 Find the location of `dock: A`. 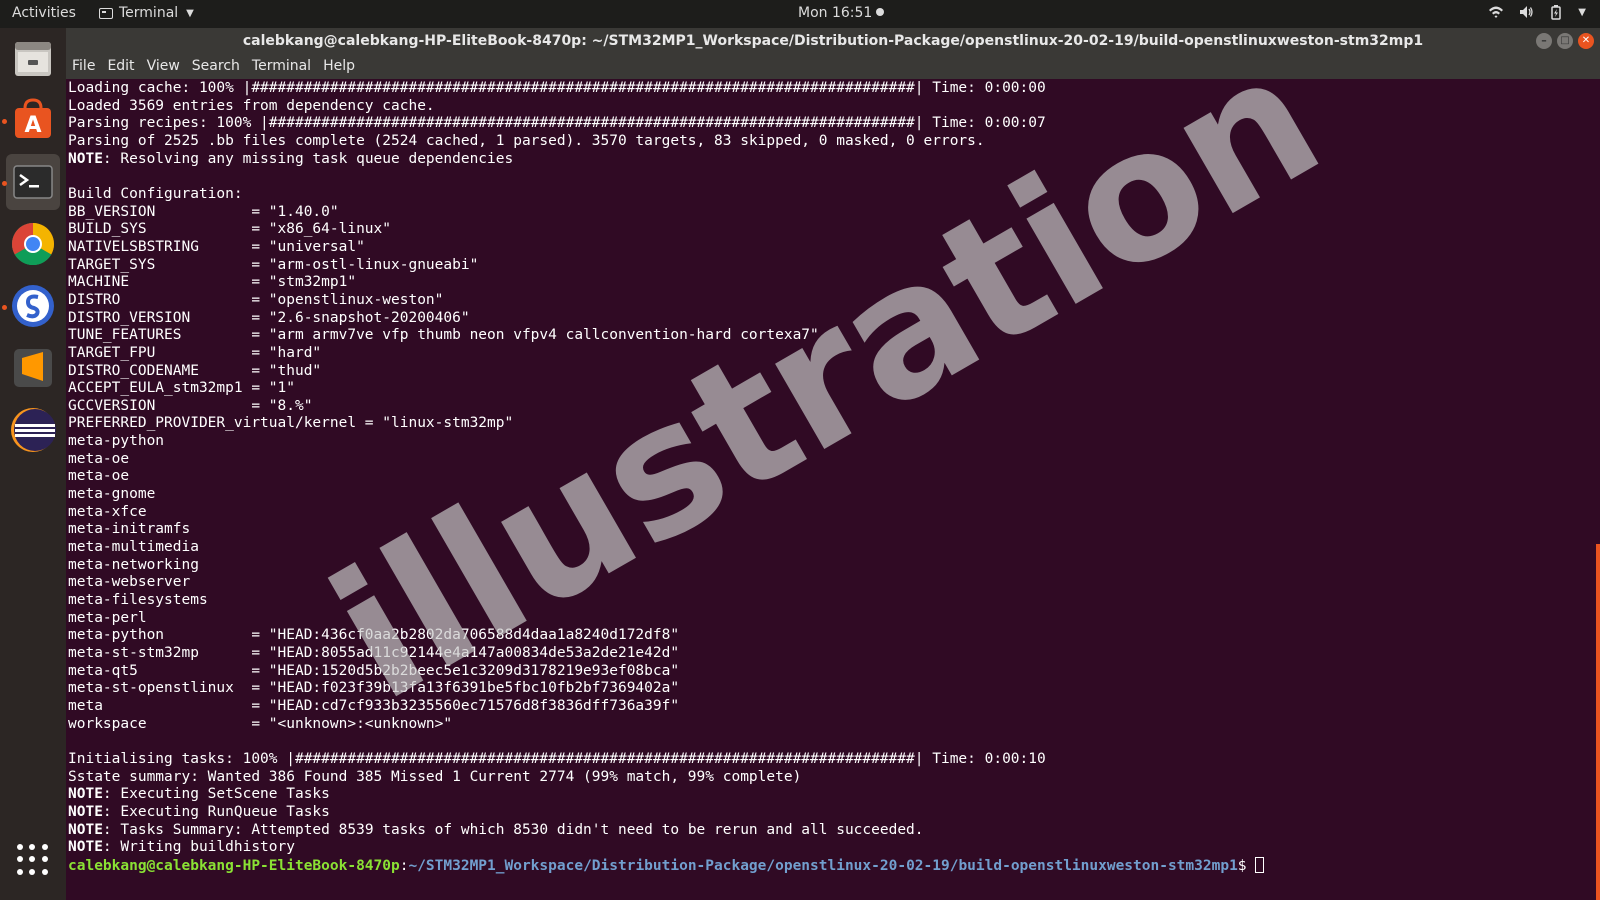

dock: A is located at coordinates (33, 464).